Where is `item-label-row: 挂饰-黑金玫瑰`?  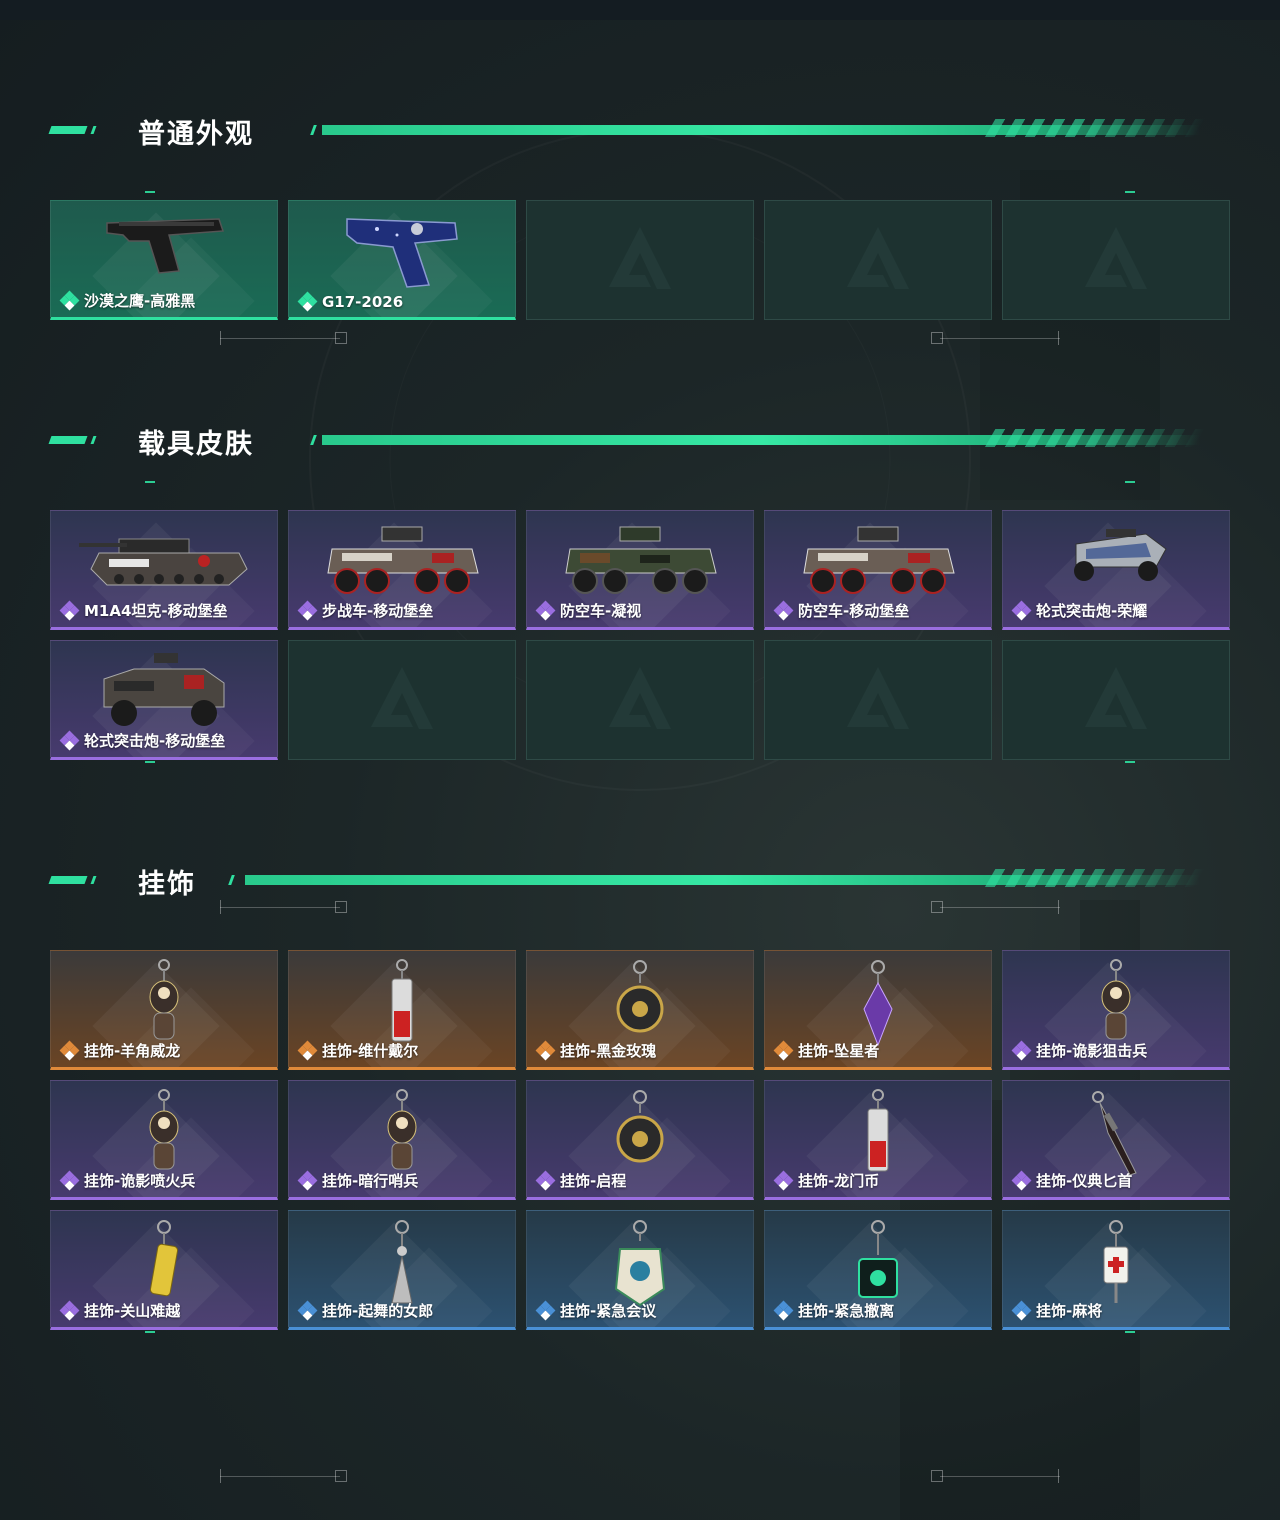 item-label-row: 挂饰-黑金玫瑰 is located at coordinates (595, 1050).